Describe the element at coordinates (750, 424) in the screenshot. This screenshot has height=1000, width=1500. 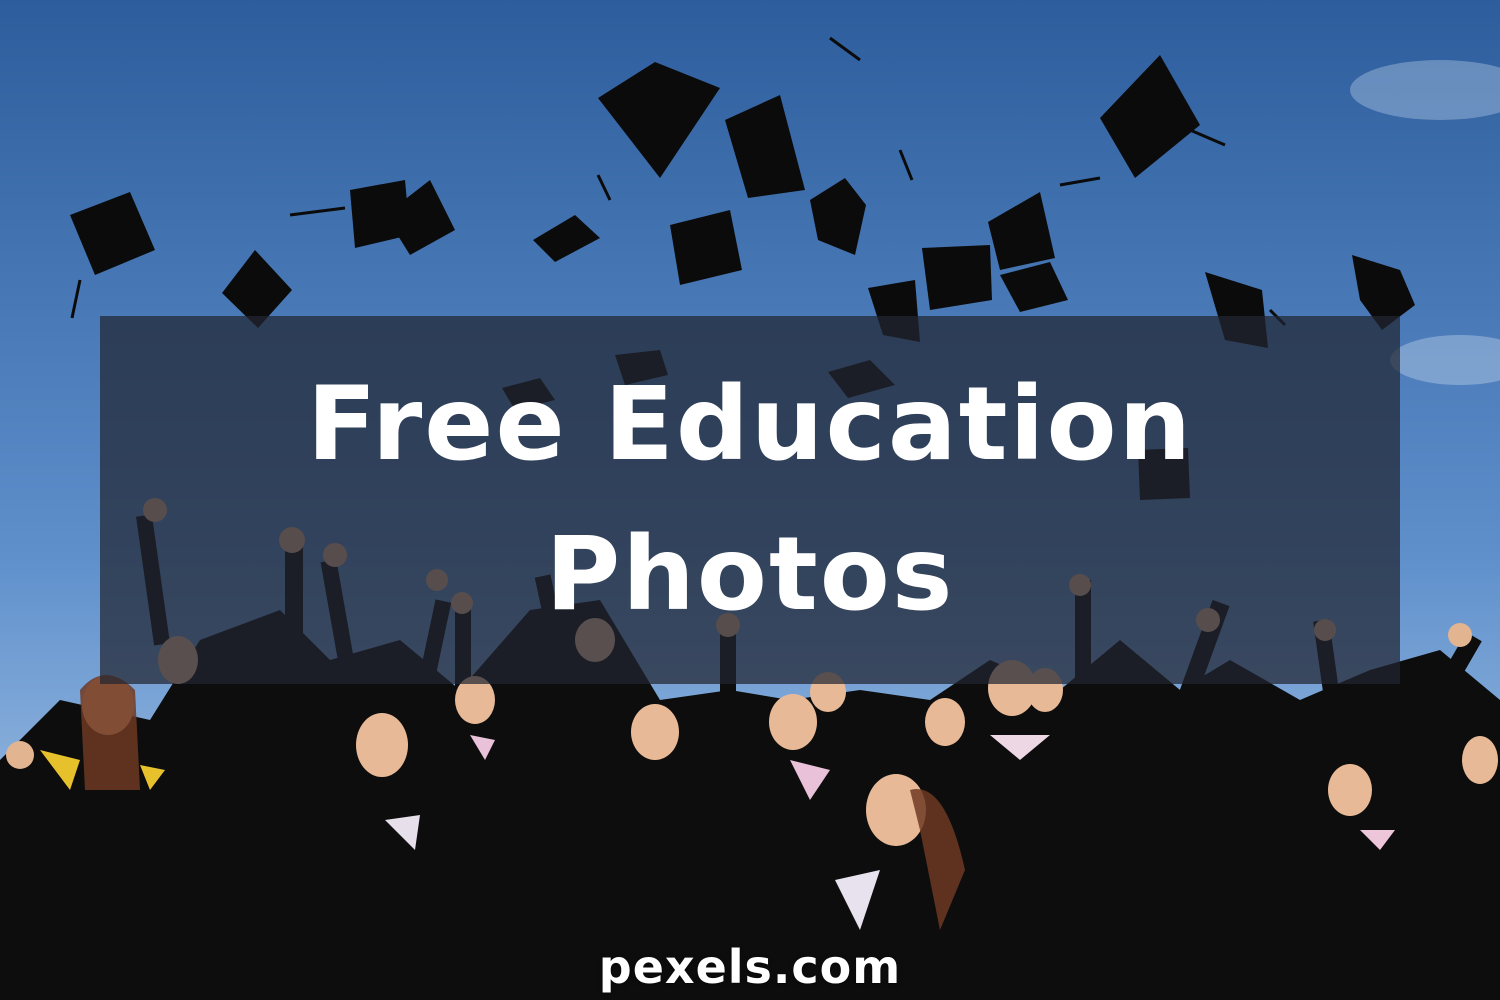
I see `page-title-line-1: Free Education` at that location.